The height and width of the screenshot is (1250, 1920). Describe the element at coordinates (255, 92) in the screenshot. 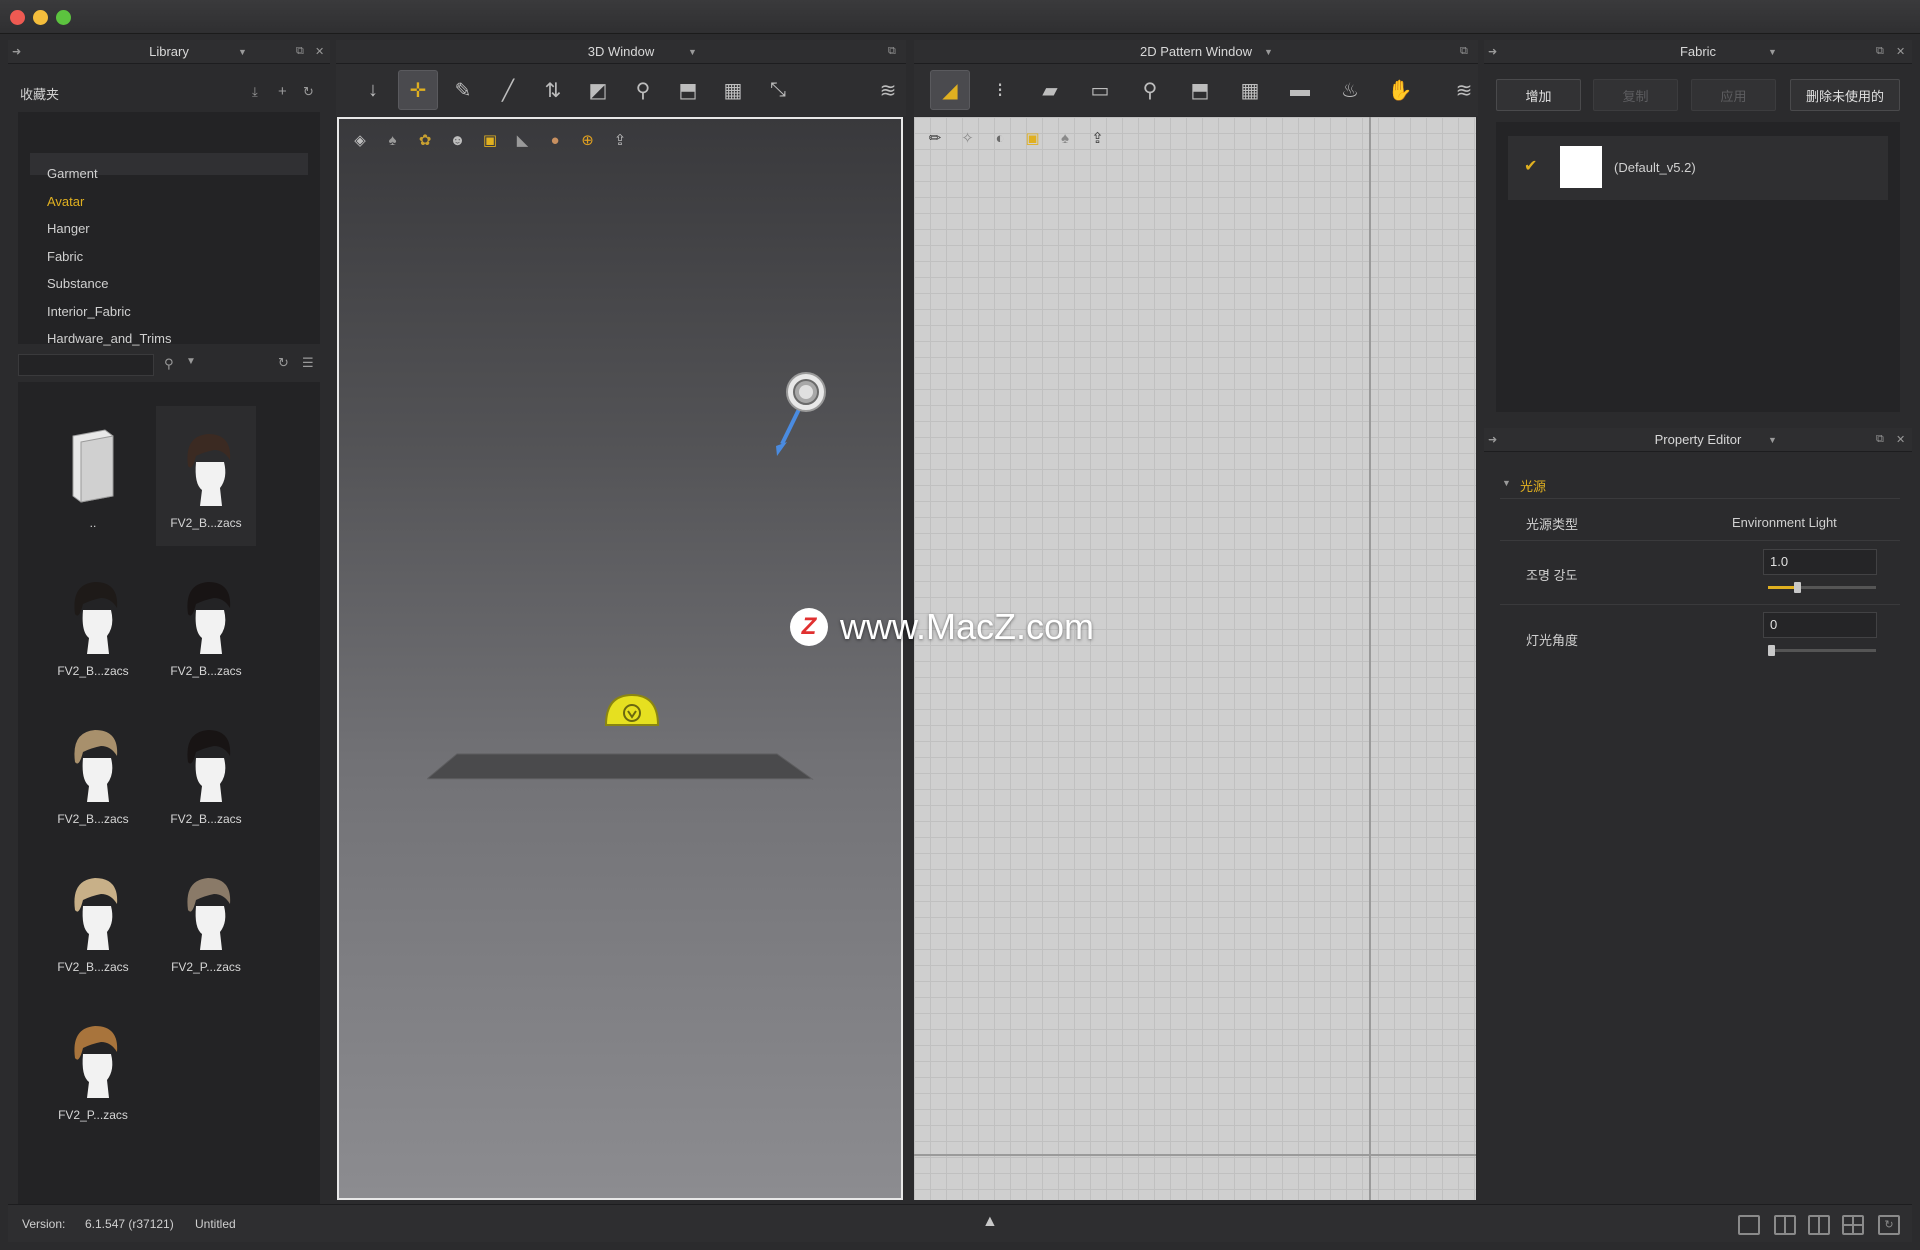

I see `import-icon: ⤓` at that location.